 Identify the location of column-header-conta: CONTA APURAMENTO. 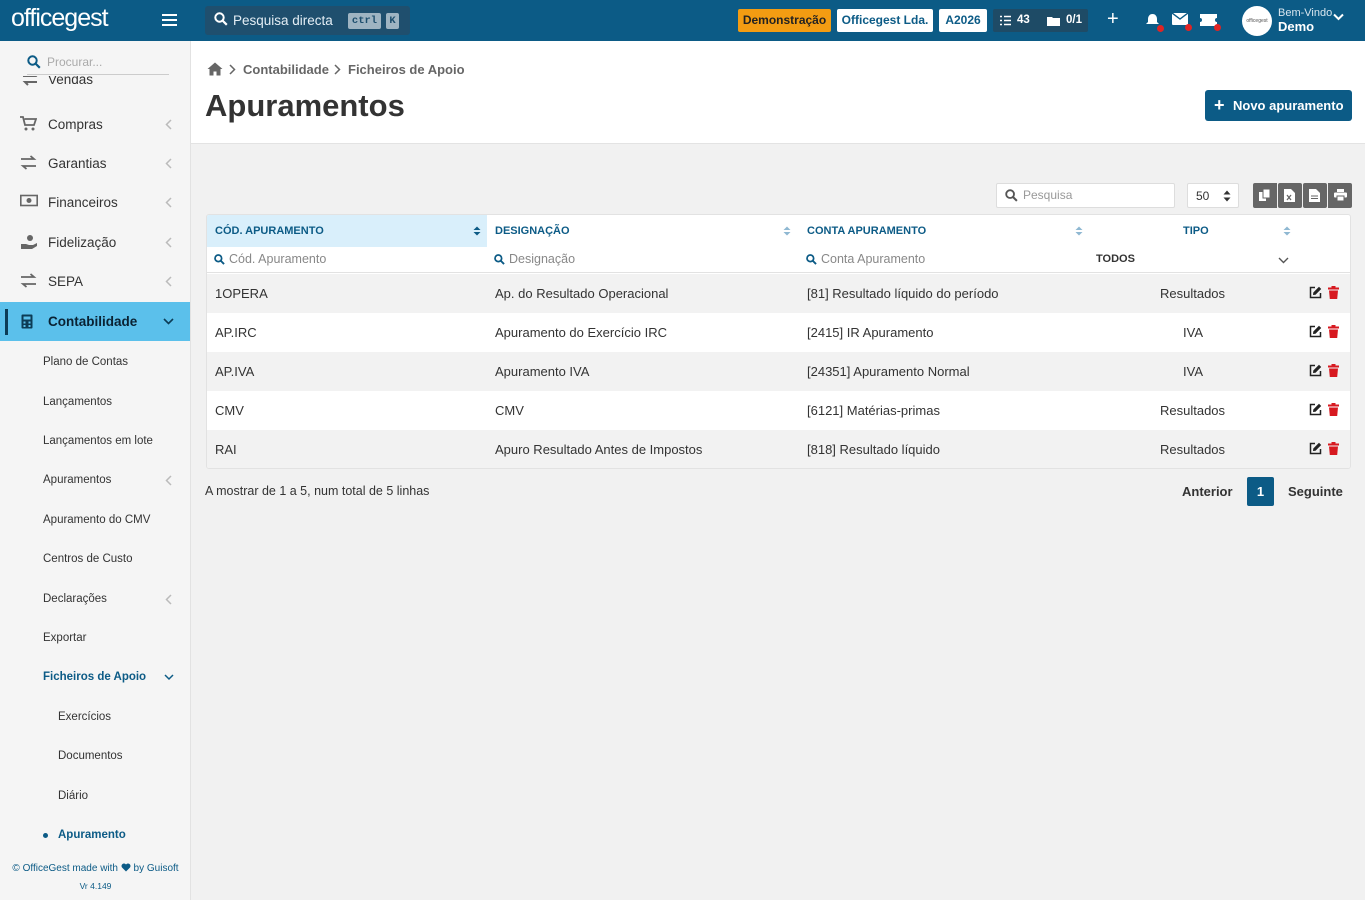
(942, 231).